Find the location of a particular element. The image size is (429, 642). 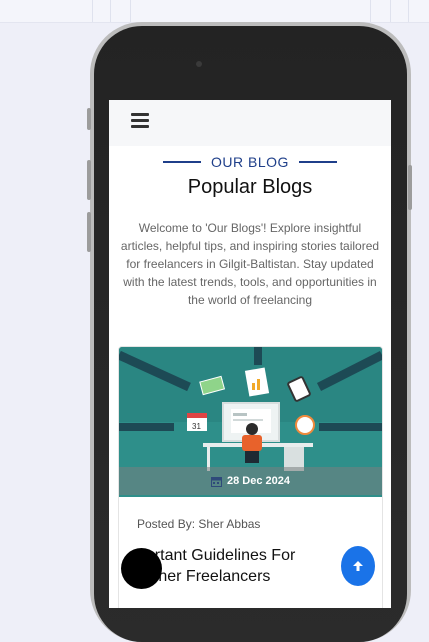

post-date: 28 Dec 2024 is located at coordinates (258, 481).